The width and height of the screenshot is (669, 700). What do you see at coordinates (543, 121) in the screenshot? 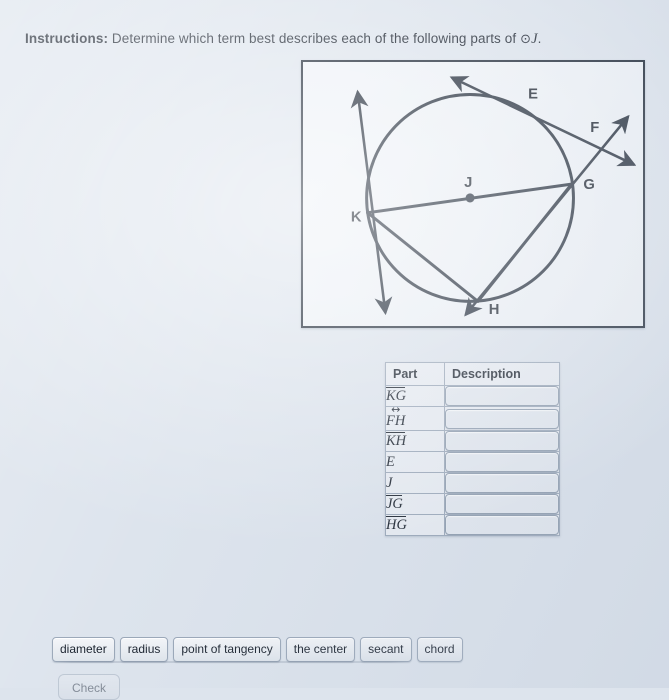
I see `tangent-line-at-e` at bounding box center [543, 121].